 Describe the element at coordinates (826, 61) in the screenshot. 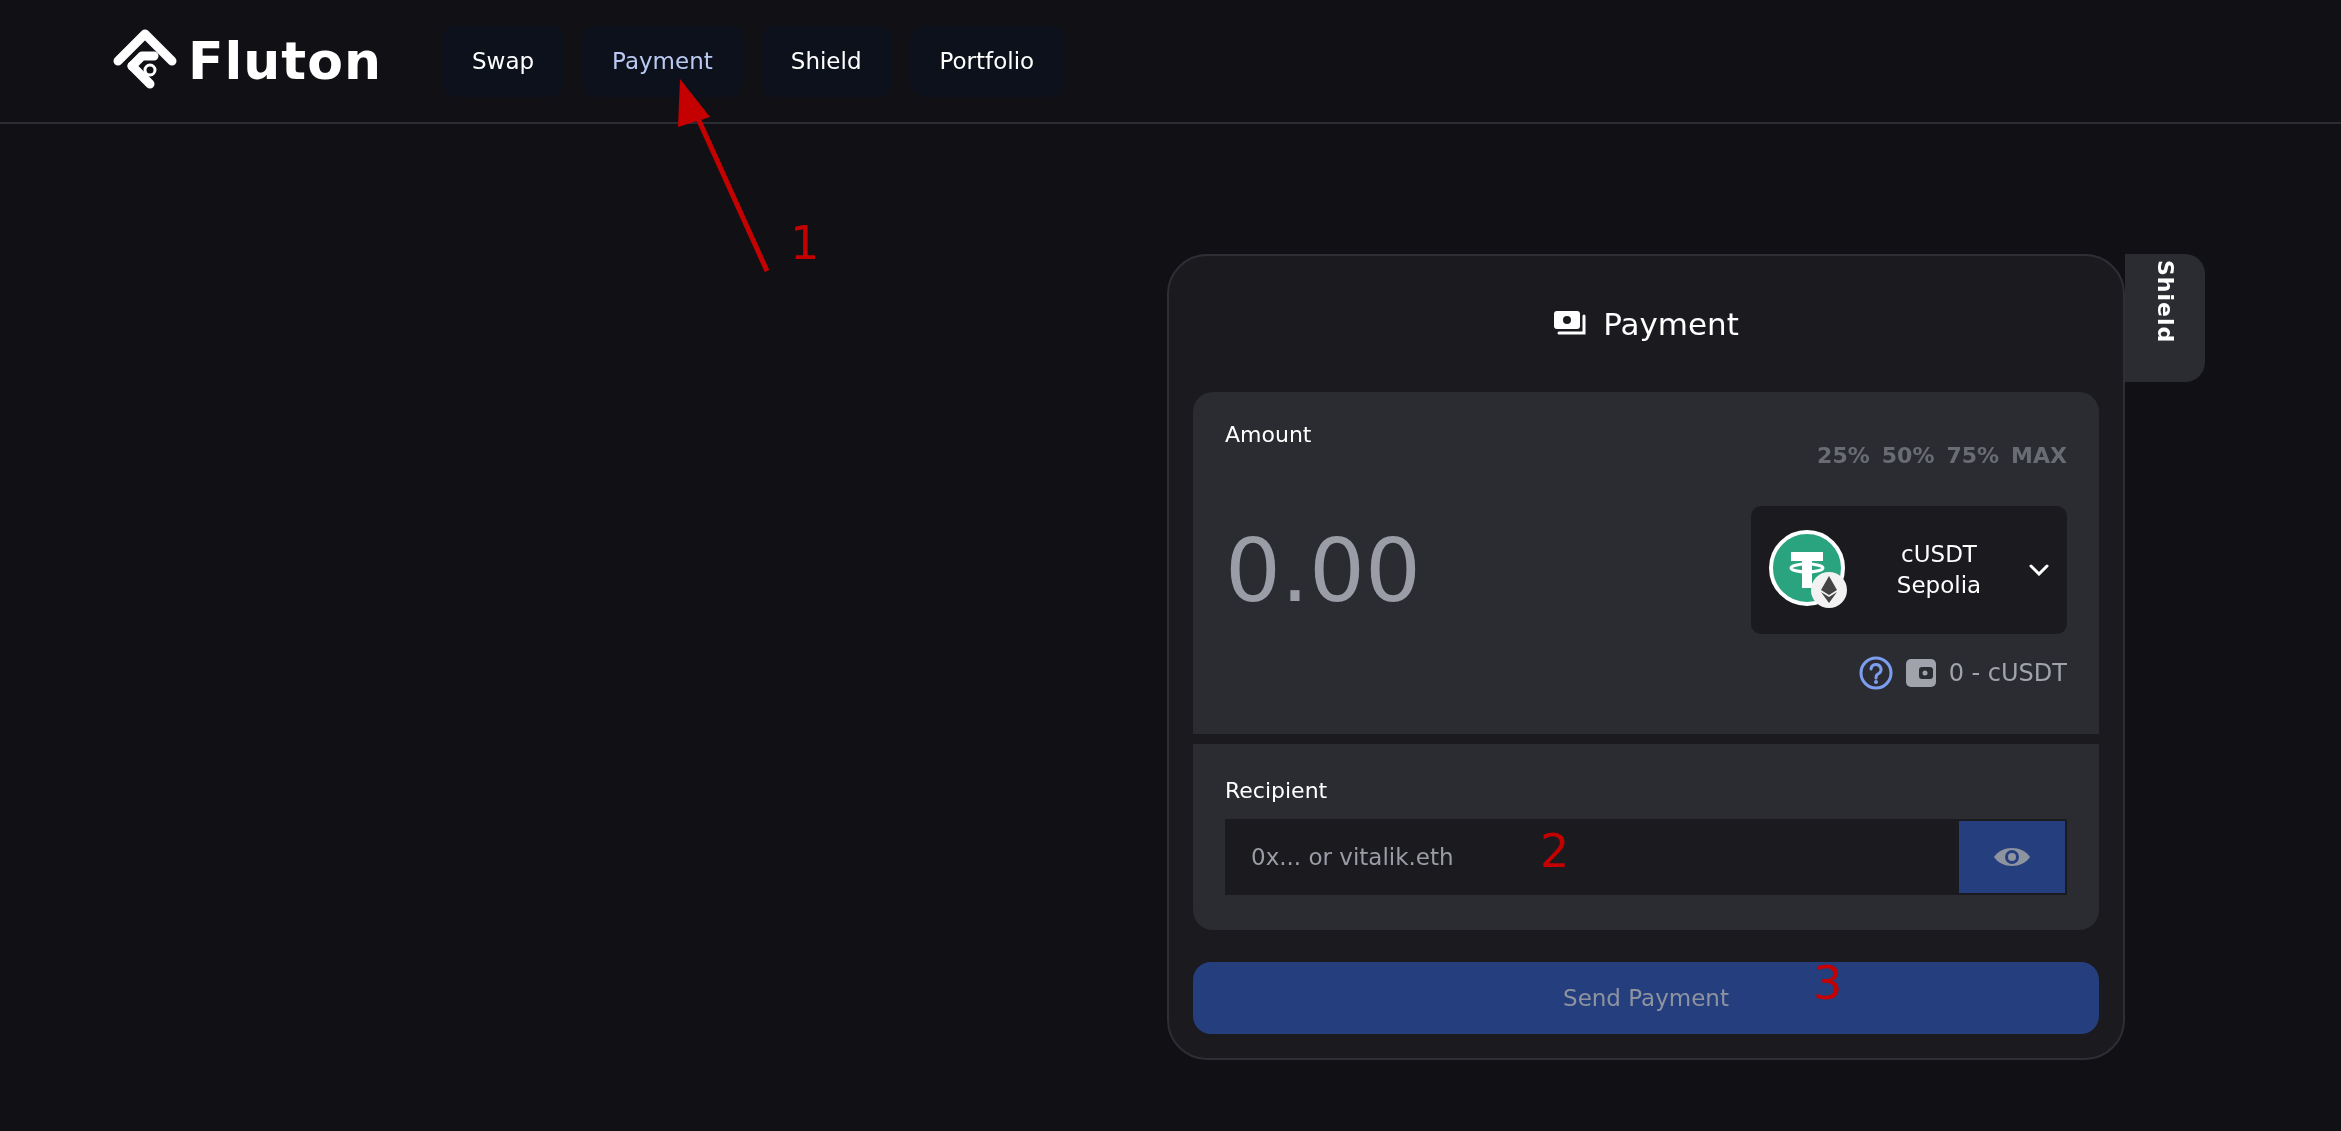

I see `nav-tab: Shield` at that location.